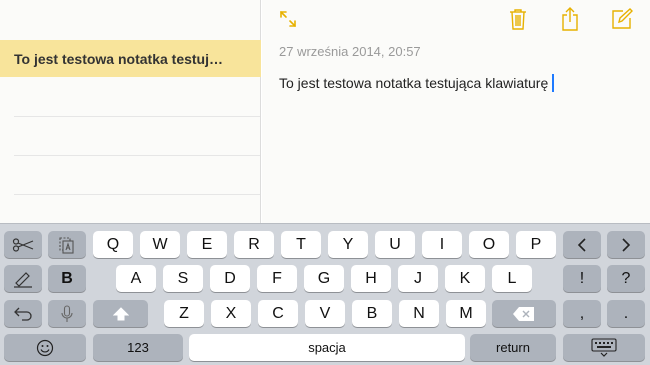 The image size is (650, 365). What do you see at coordinates (466, 313) in the screenshot?
I see `key-m: M` at bounding box center [466, 313].